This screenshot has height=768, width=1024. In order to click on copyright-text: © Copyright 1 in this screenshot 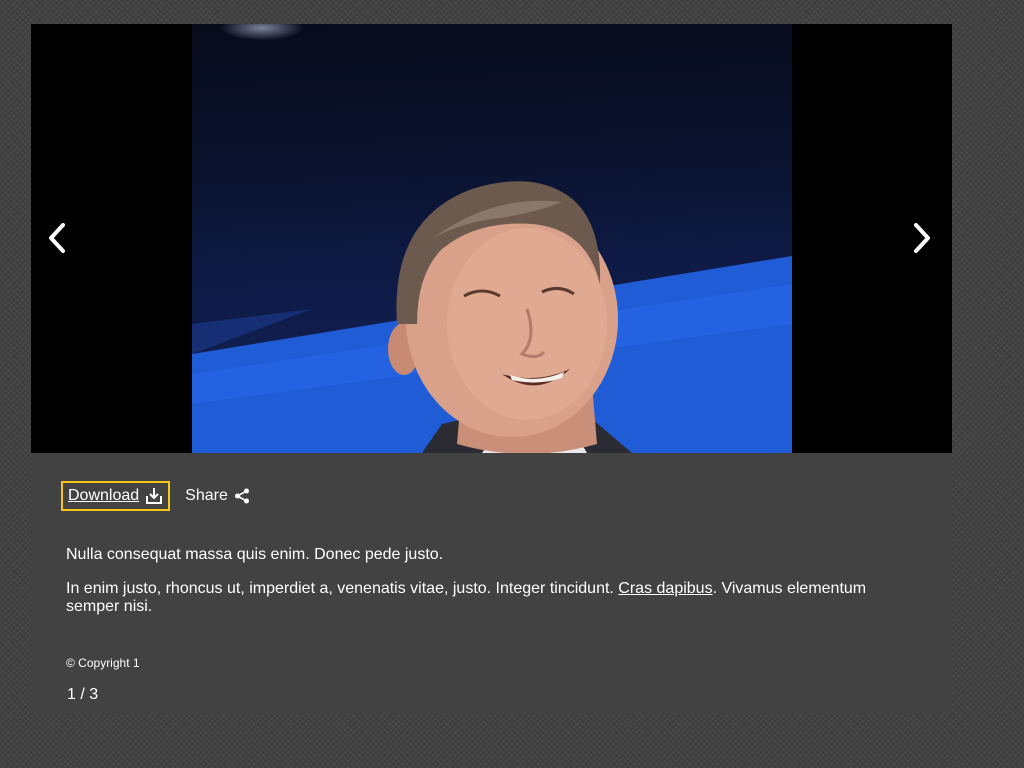, I will do `click(103, 663)`.